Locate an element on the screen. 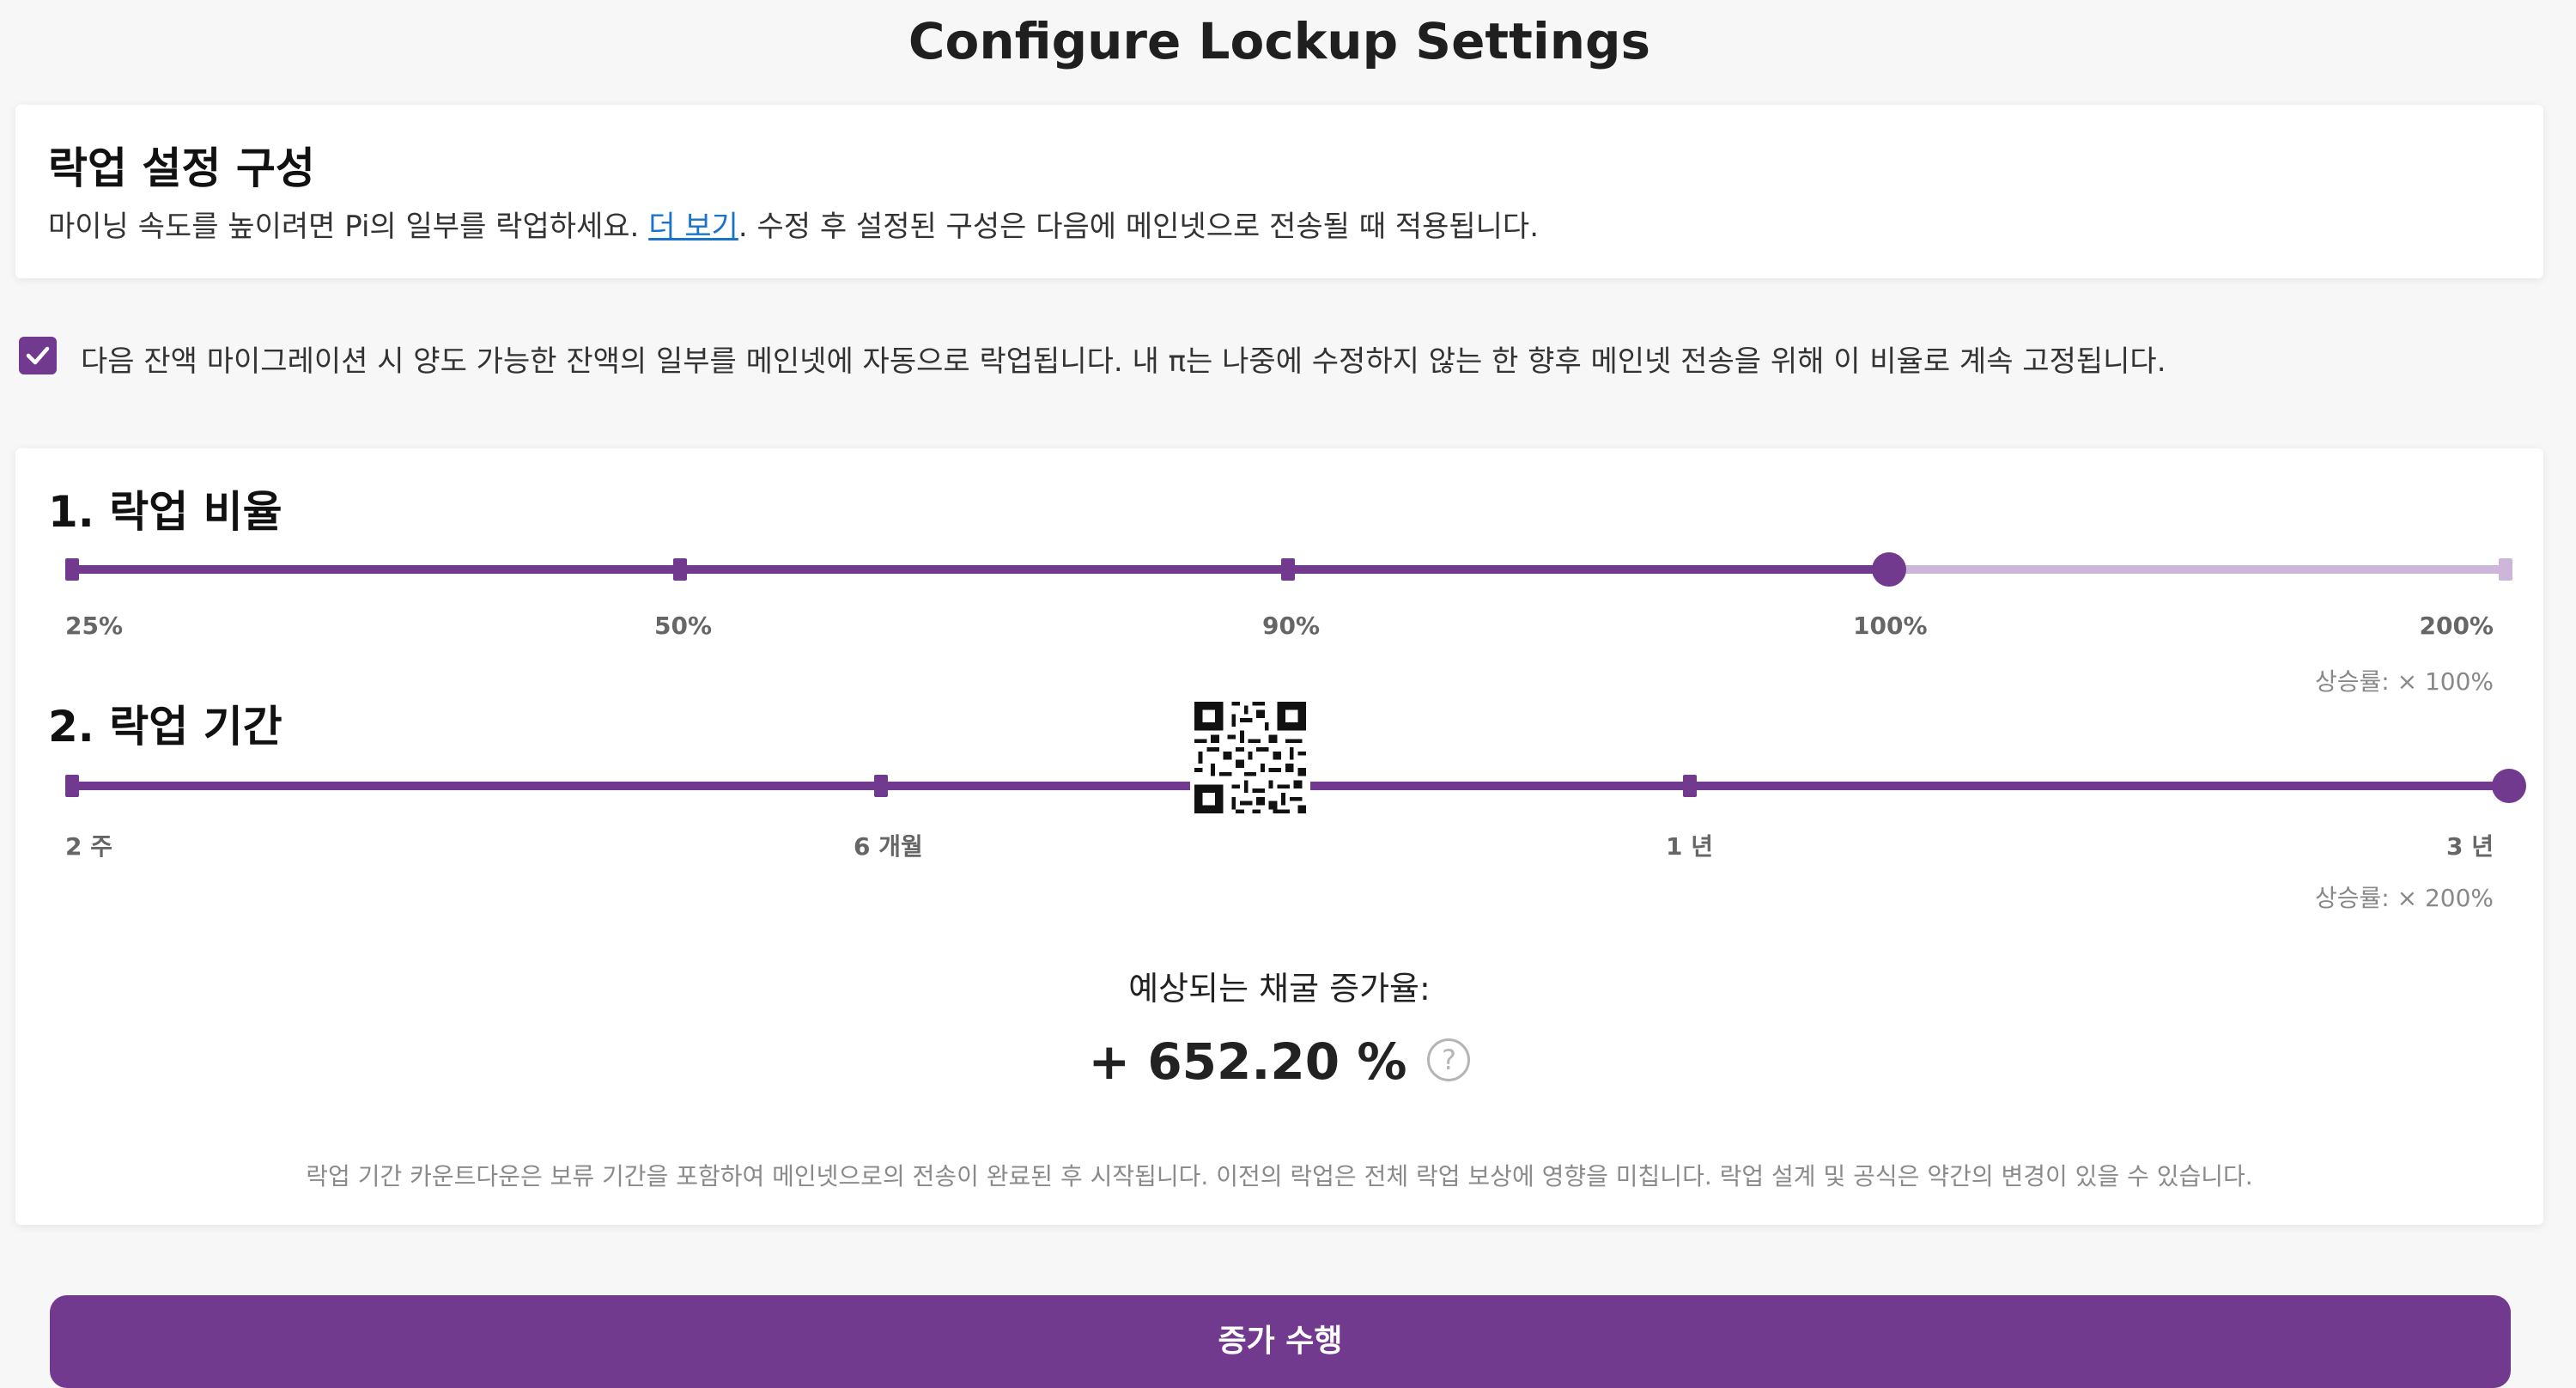 The image size is (2576, 1388). duration-label-1y: 1 년 is located at coordinates (1689, 846).